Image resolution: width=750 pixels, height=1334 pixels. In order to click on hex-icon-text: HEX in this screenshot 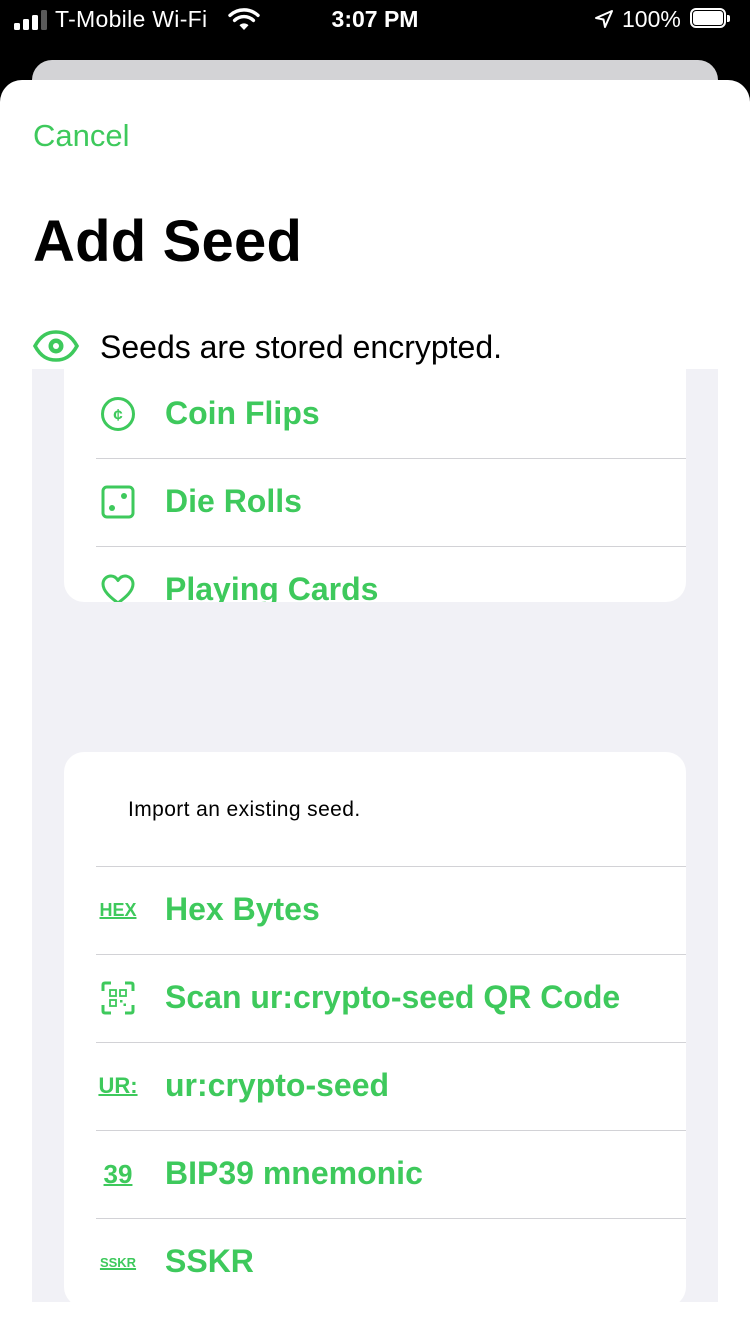, I will do `click(118, 910)`.